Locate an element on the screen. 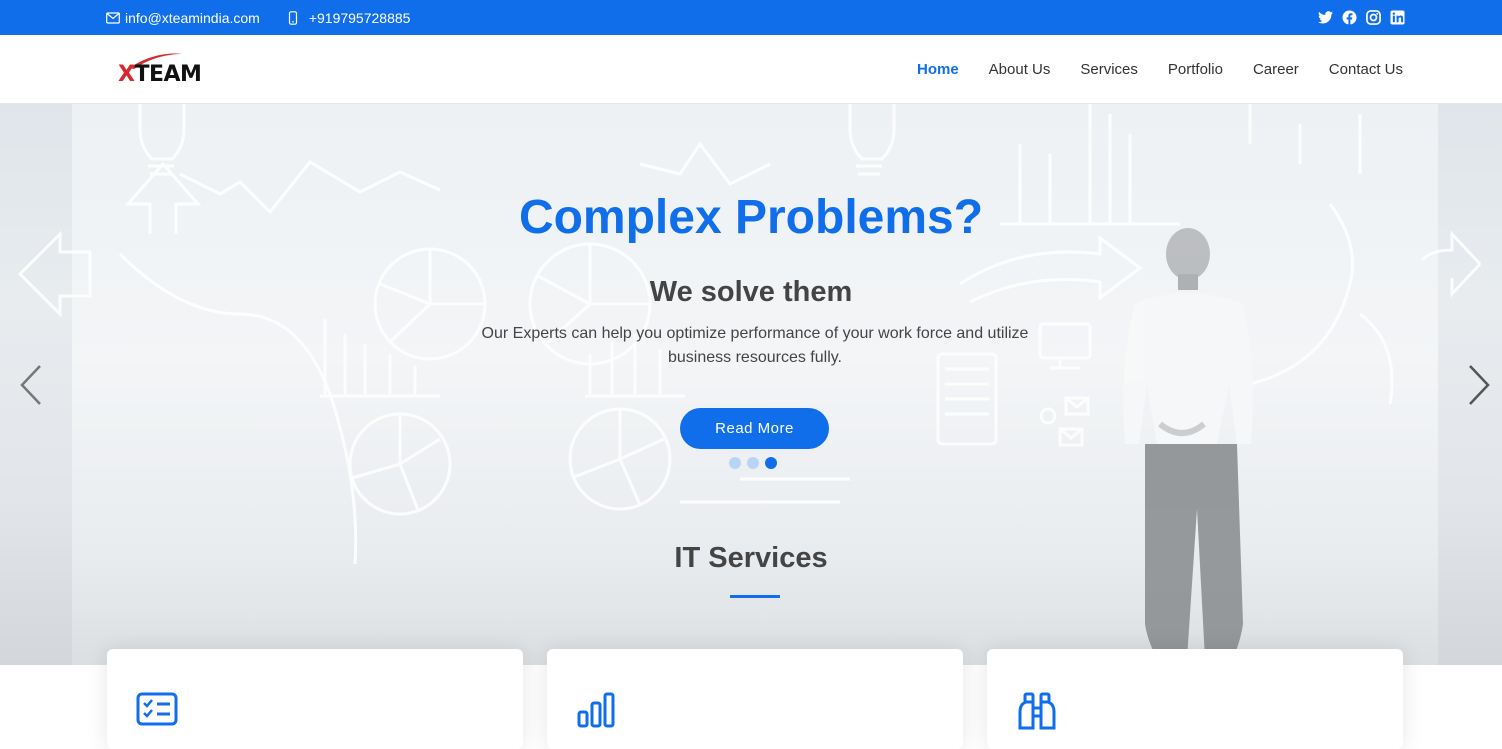 This screenshot has height=749, width=1502. envelope-icon is located at coordinates (113, 17).